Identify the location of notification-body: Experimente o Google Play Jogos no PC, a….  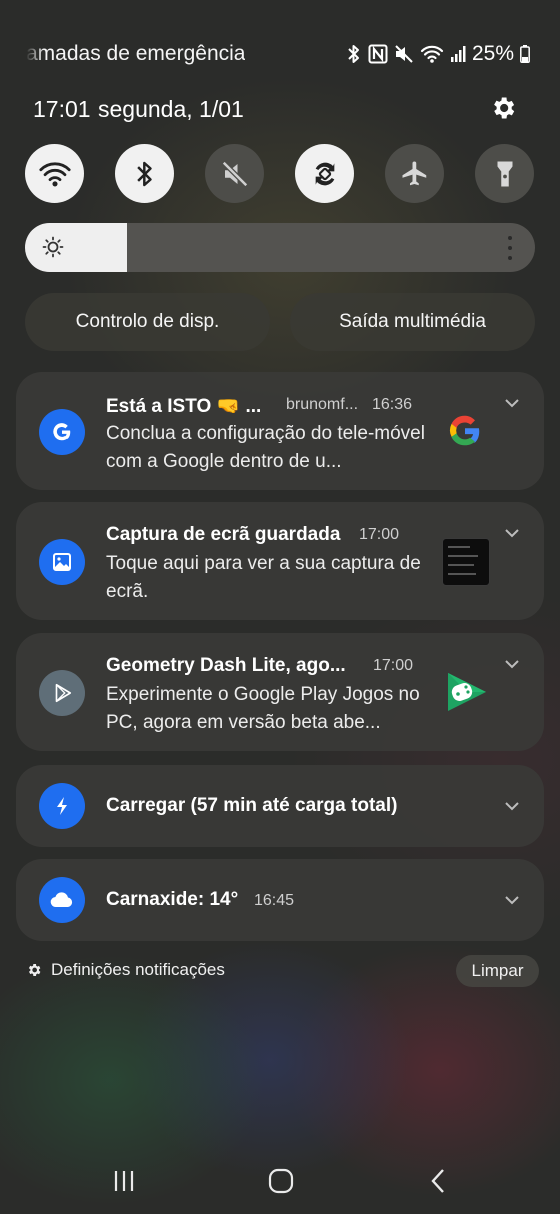
(263, 708).